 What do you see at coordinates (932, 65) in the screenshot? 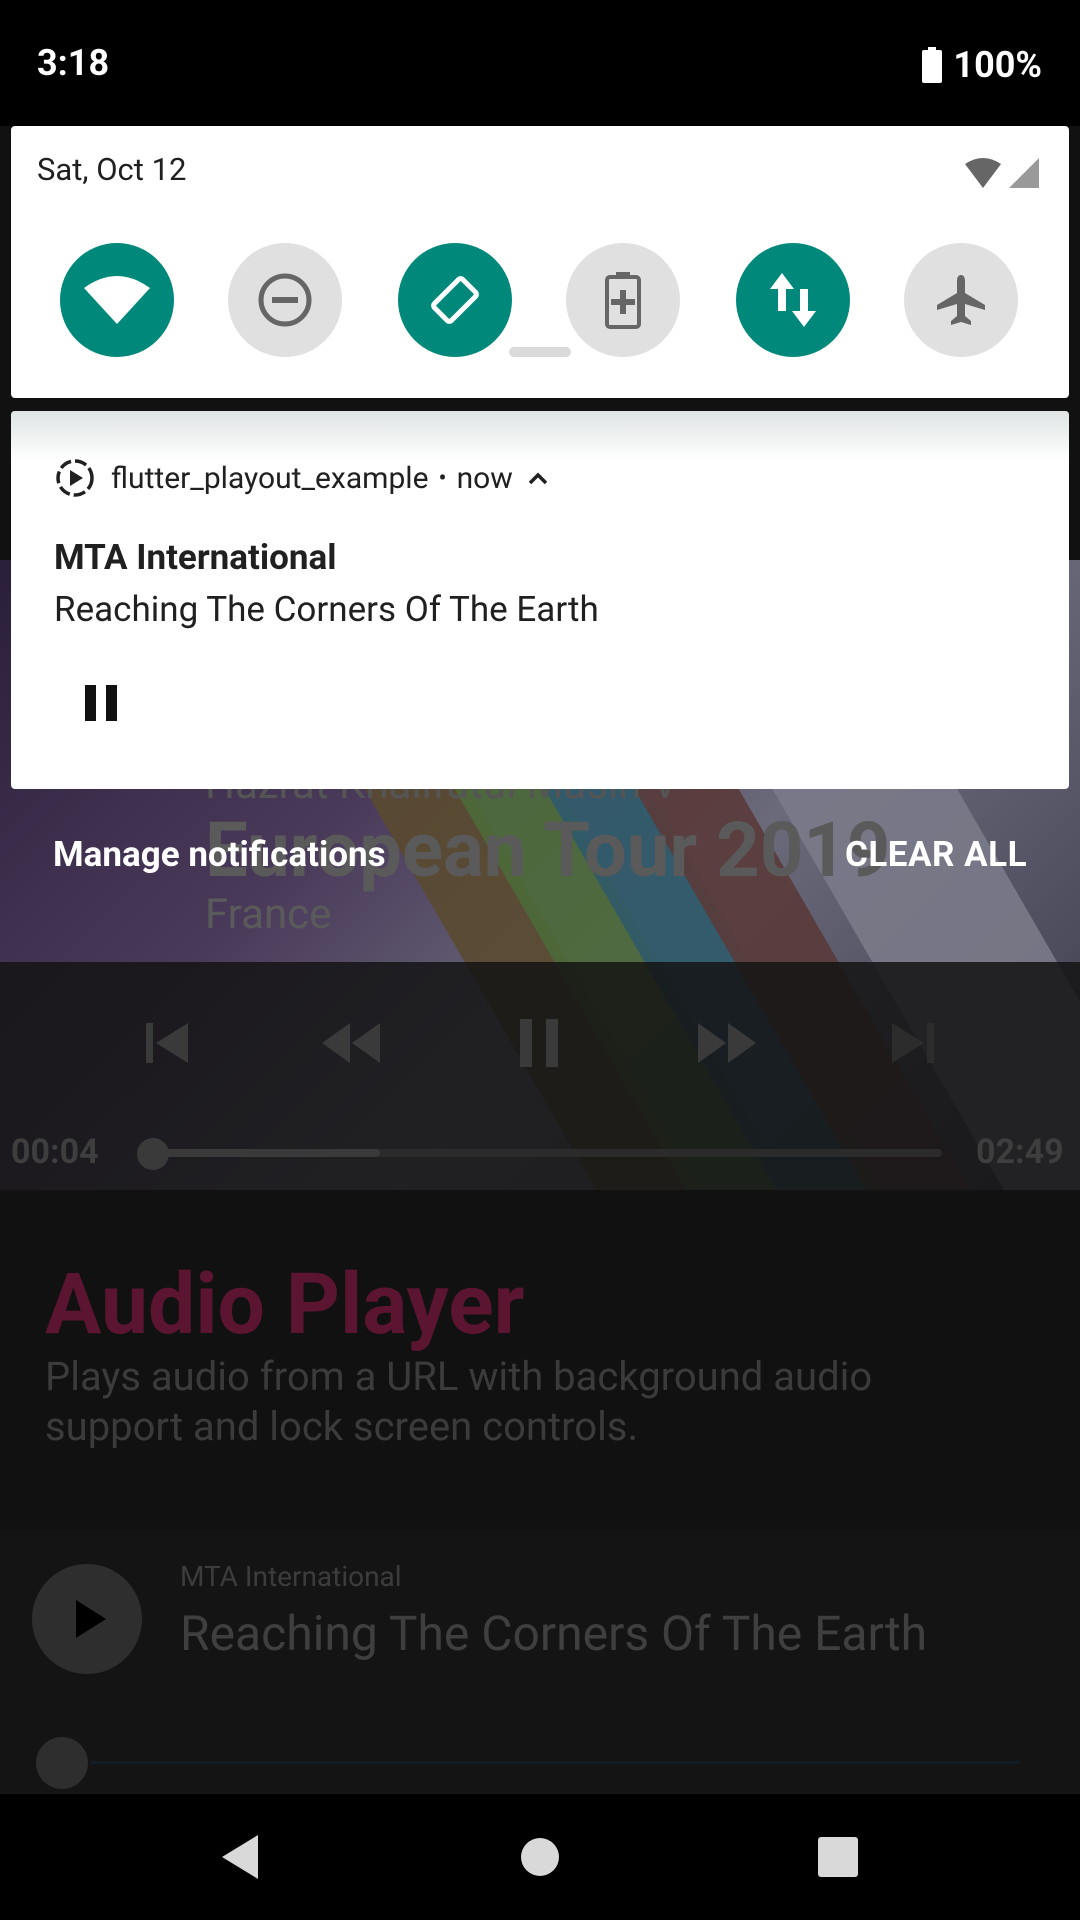
I see `battery-icon` at bounding box center [932, 65].